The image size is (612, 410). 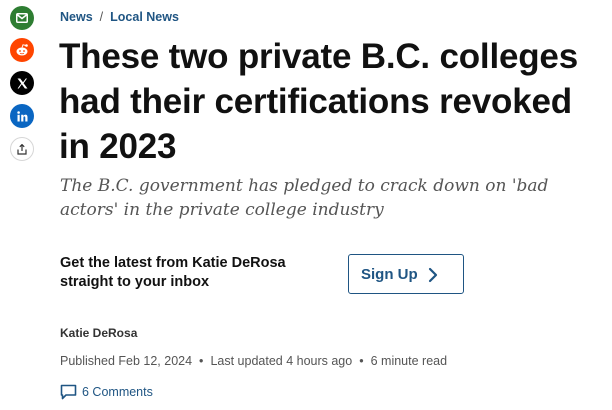 I want to click on breadcrumb: News / Local News, so click(x=119, y=18).